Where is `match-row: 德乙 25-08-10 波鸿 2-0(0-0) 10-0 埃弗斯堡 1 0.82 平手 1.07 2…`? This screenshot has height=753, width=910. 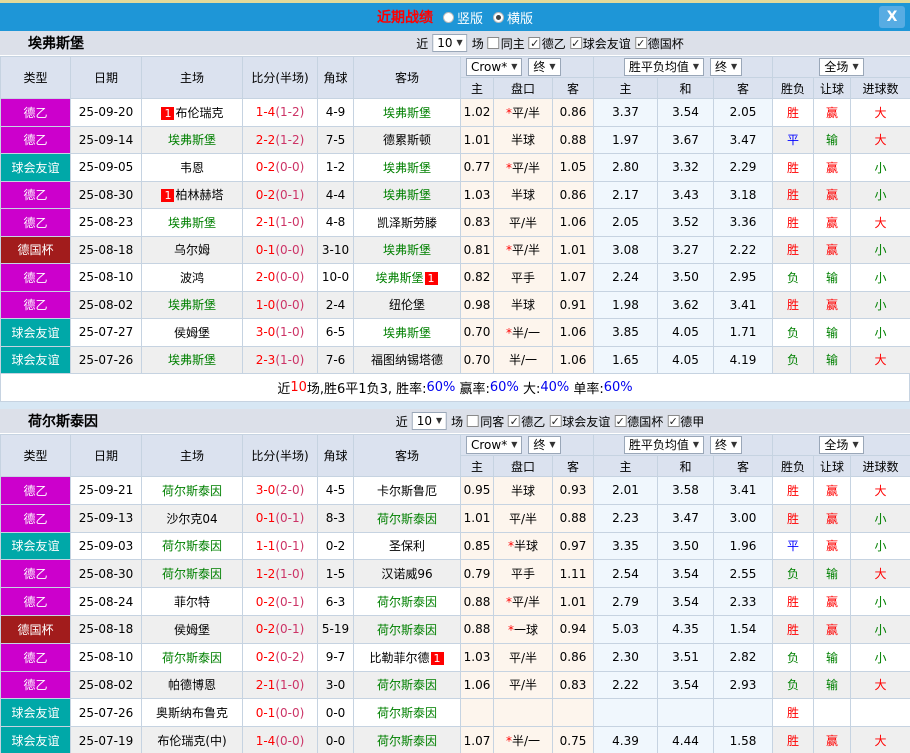 match-row: 德乙 25-08-10 波鸿 2-0(0-0) 10-0 埃弗斯堡 1 0.82 平手 1.07 2… is located at coordinates (455, 277).